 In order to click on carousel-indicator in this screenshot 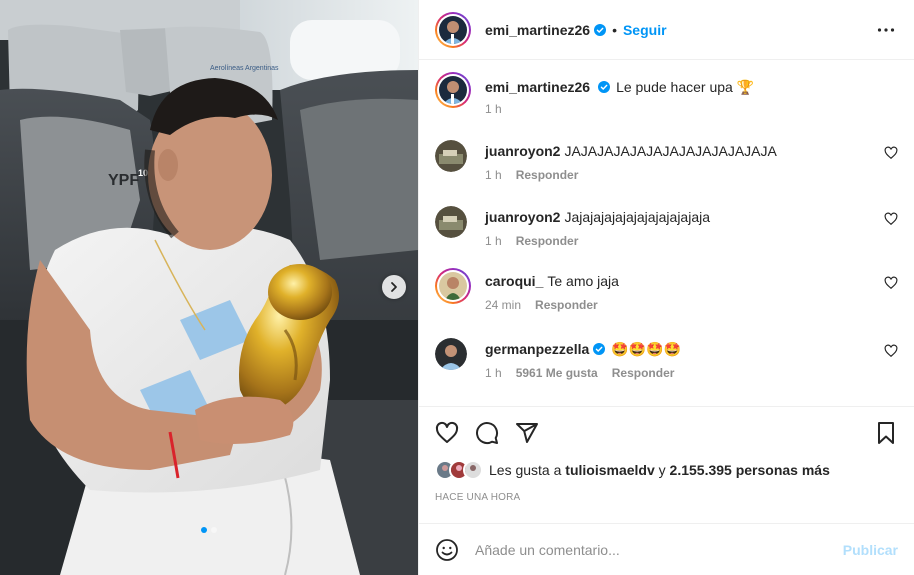, I will do `click(209, 530)`.